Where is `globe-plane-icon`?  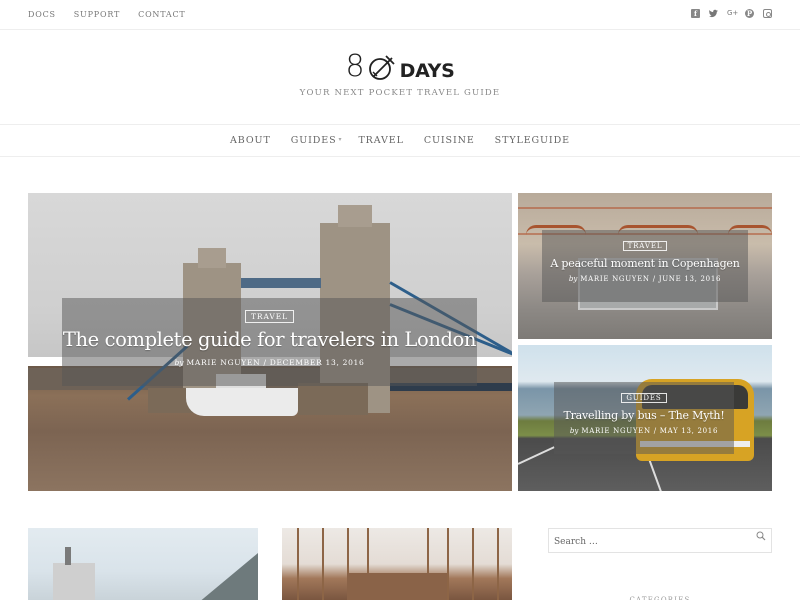
globe-plane-icon is located at coordinates (381, 67).